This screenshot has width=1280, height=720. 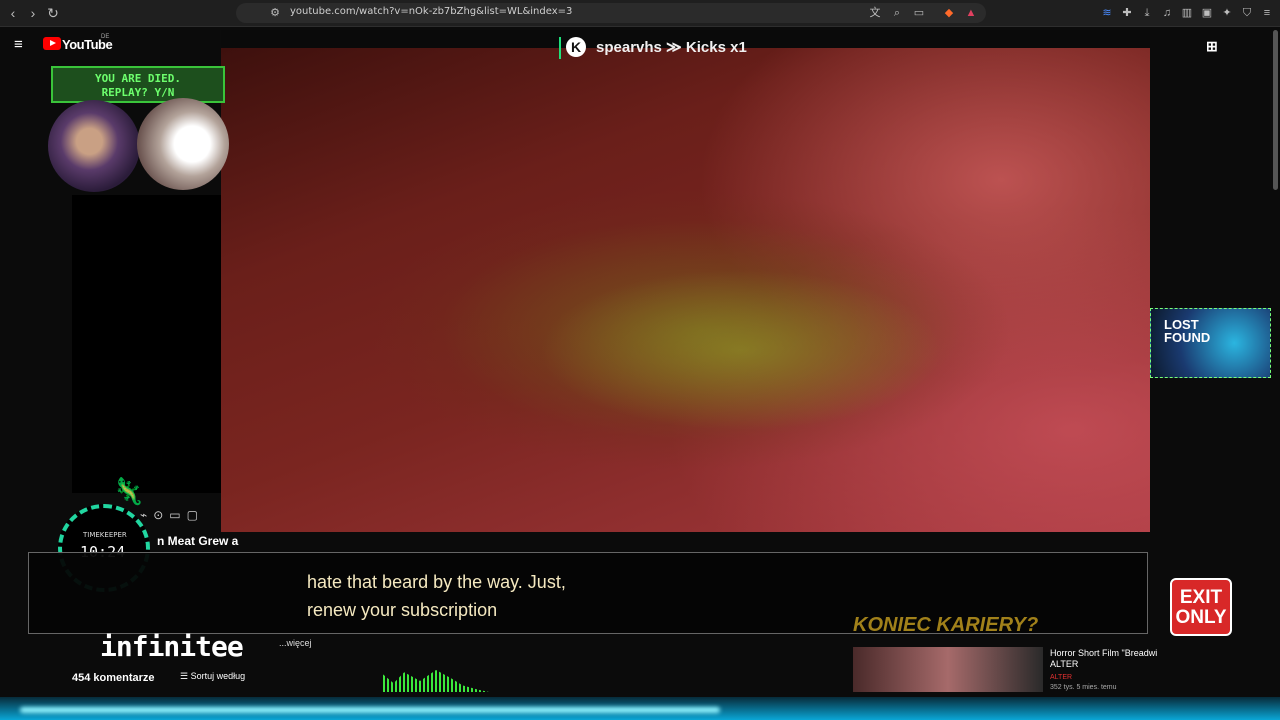 What do you see at coordinates (640, 708) in the screenshot?
I see `bottom-glow-bar` at bounding box center [640, 708].